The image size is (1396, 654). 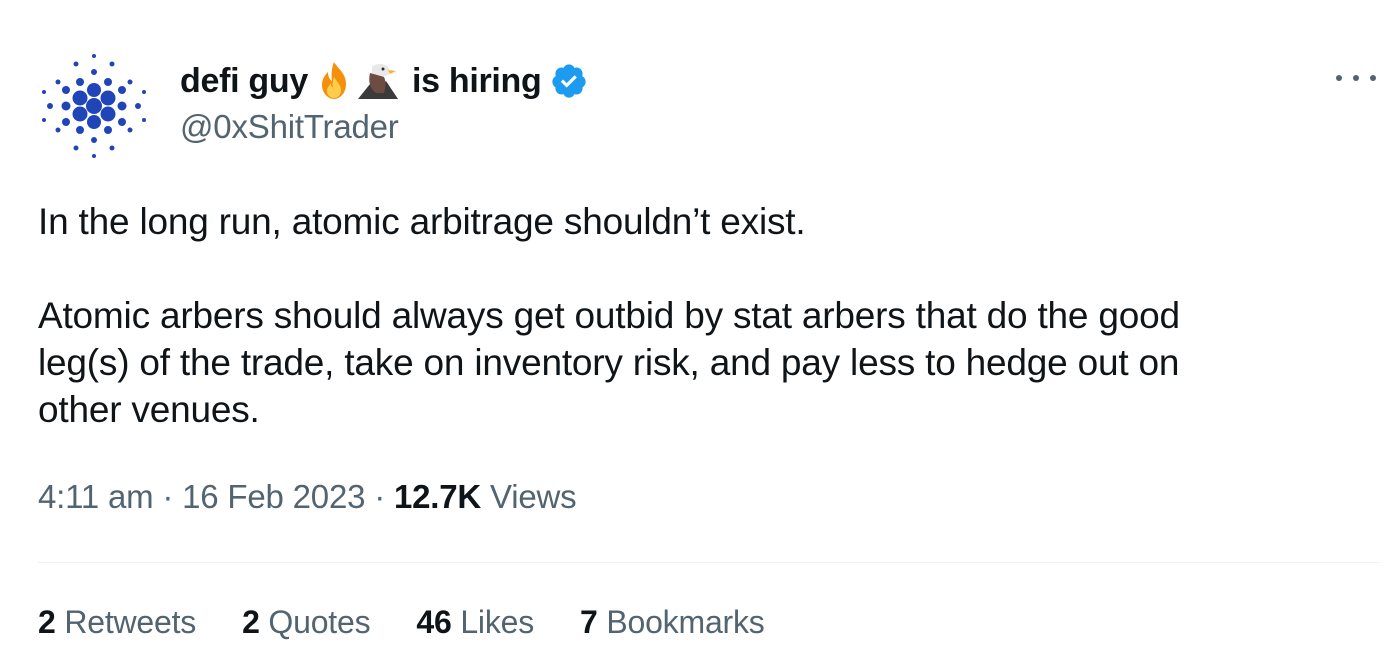 I want to click on display-name-part1: defi guy, so click(x=244, y=81).